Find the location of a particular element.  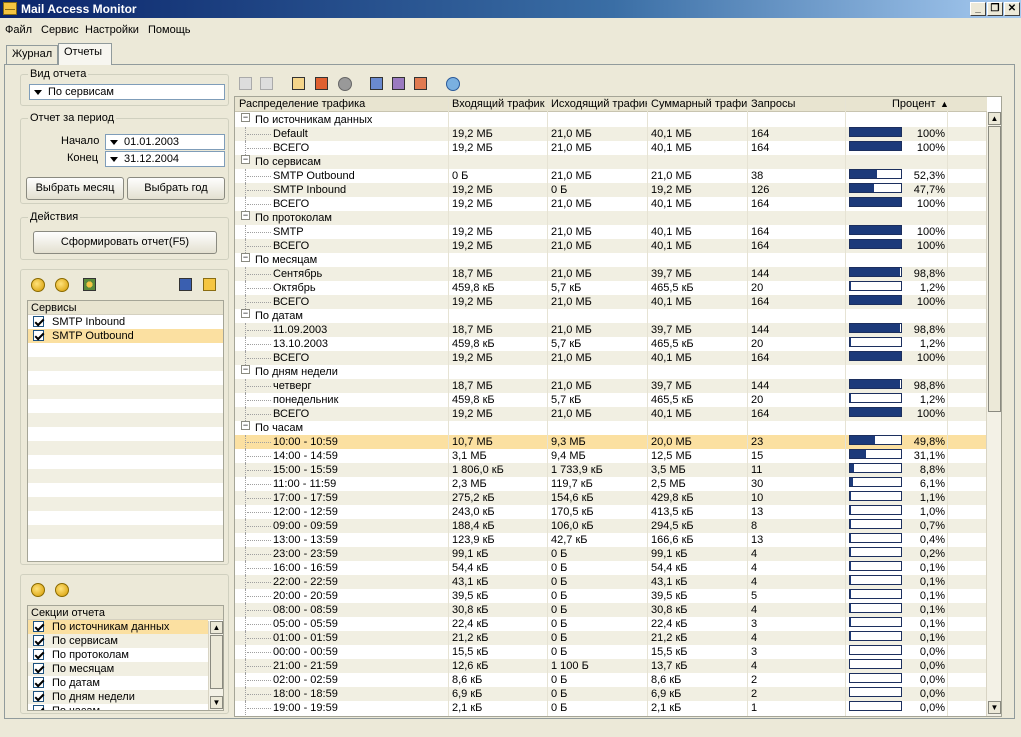

section-item: По часам is located at coordinates (118, 707).